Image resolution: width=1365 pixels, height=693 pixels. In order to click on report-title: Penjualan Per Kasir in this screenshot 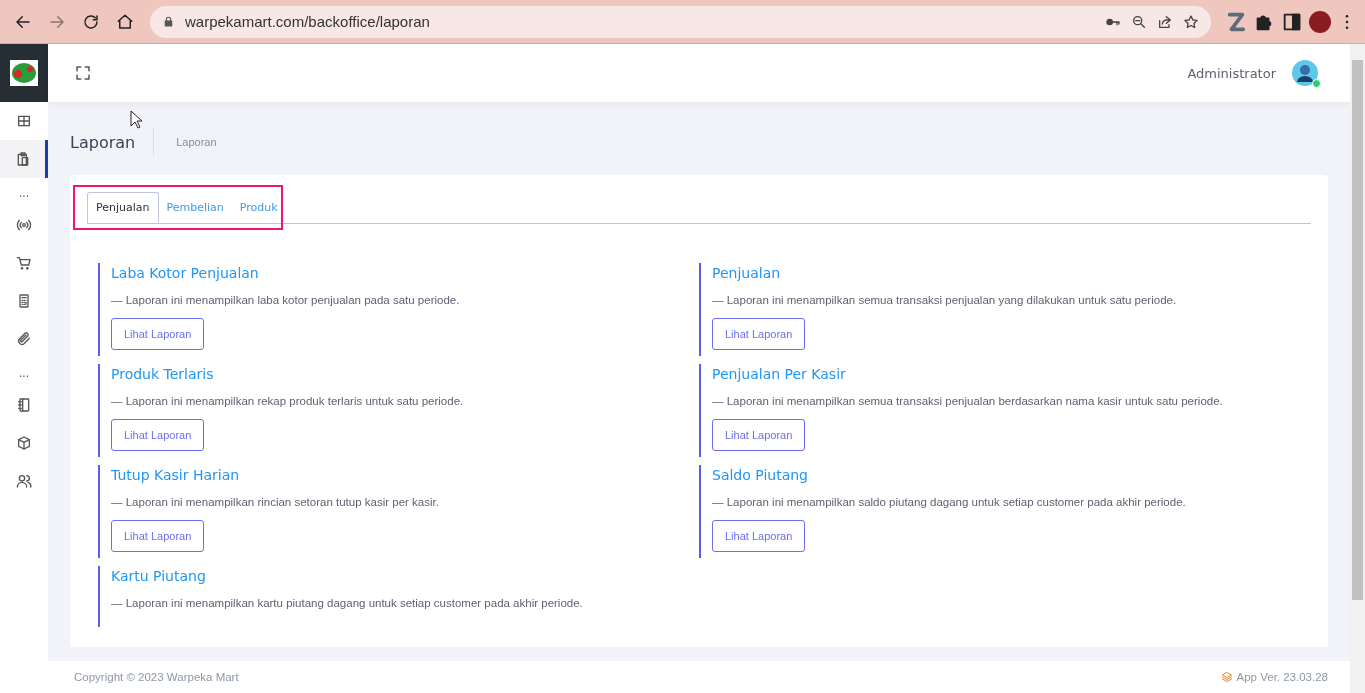, I will do `click(779, 374)`.